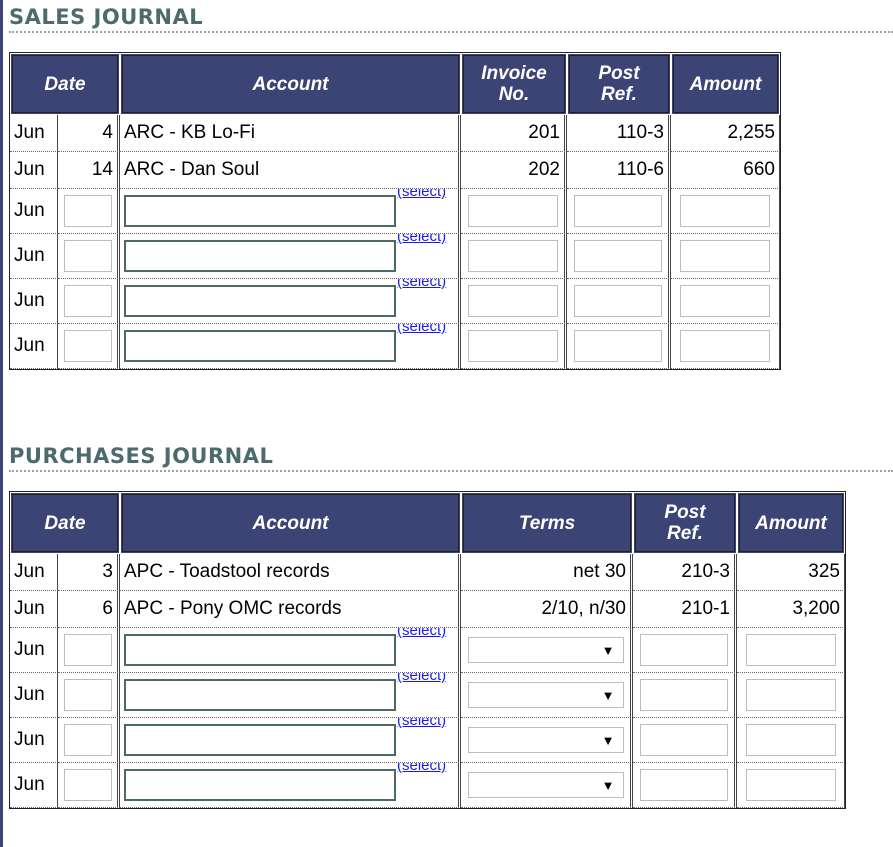  What do you see at coordinates (65, 84) in the screenshot?
I see `sales-header-date: Date` at bounding box center [65, 84].